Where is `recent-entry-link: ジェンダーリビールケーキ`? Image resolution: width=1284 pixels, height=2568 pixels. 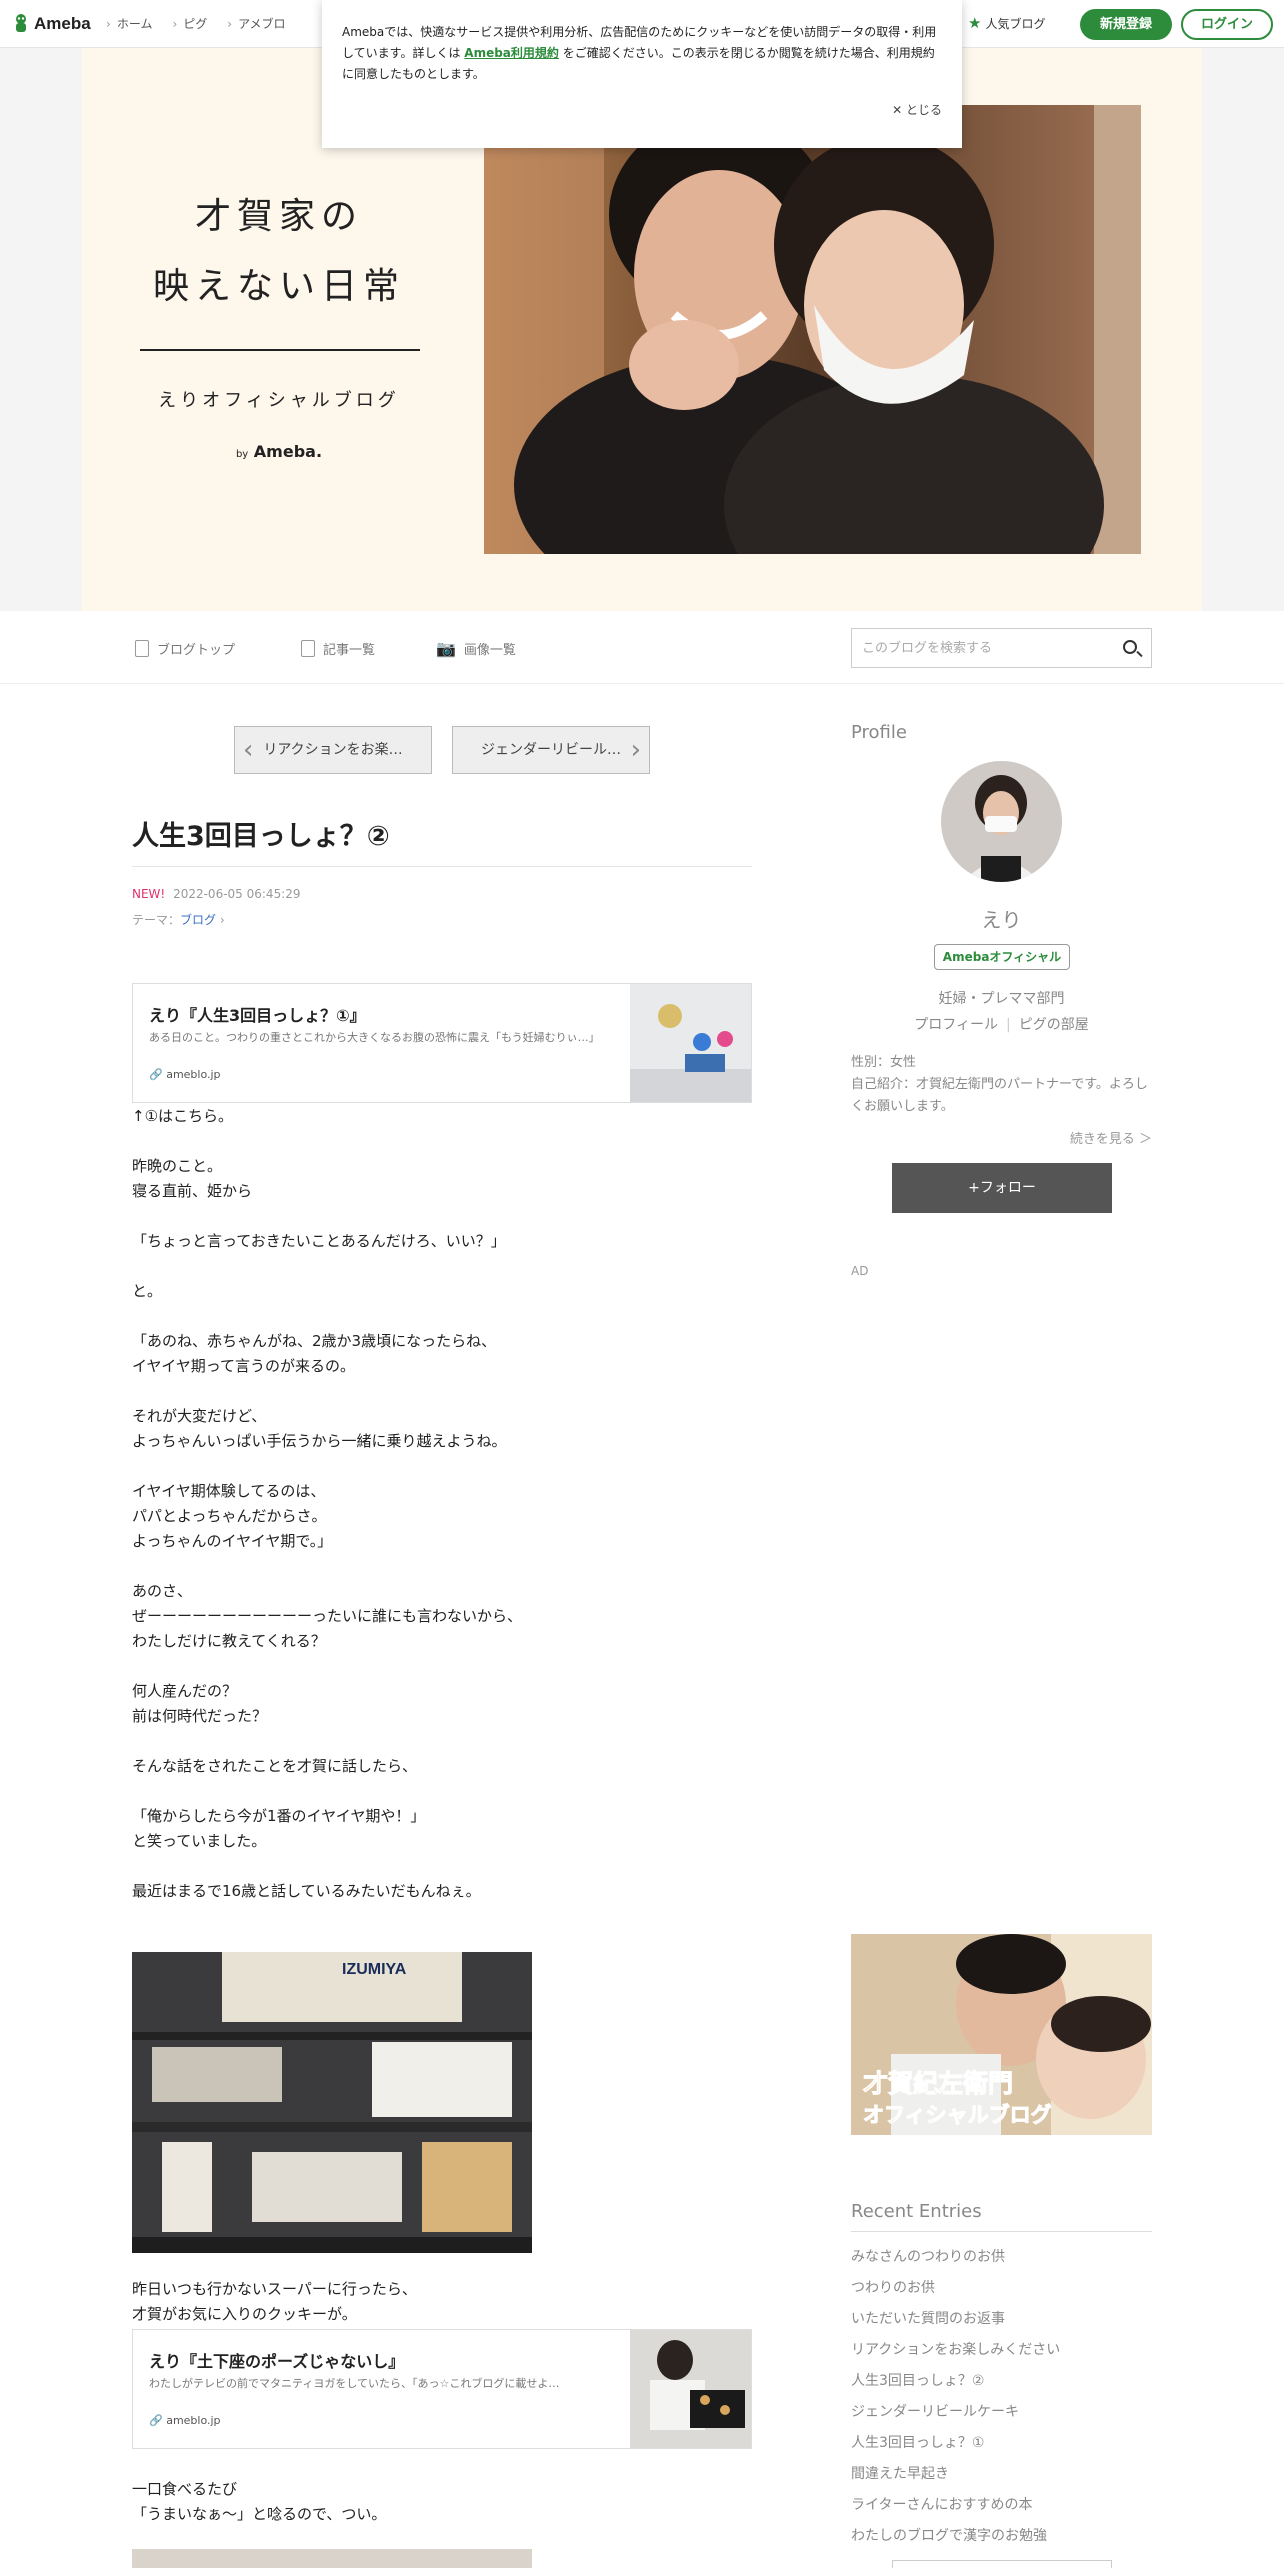
recent-entry-link: ジェンダーリビールケーキ is located at coordinates (1001, 2412).